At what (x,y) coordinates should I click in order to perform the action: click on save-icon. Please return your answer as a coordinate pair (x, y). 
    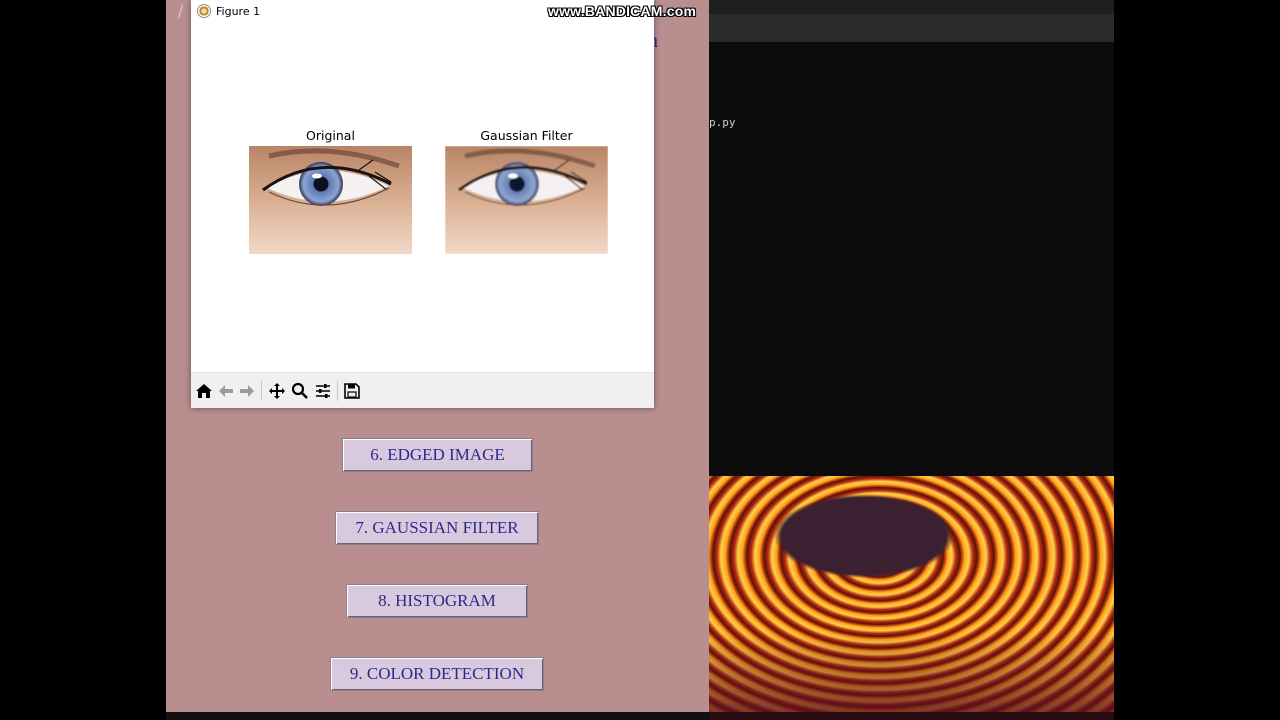
    Looking at the image, I should click on (352, 391).